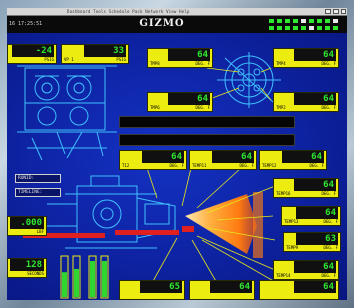 The height and width of the screenshot is (308, 354). I want to click on gauge-value: 33, so click(105, 51).